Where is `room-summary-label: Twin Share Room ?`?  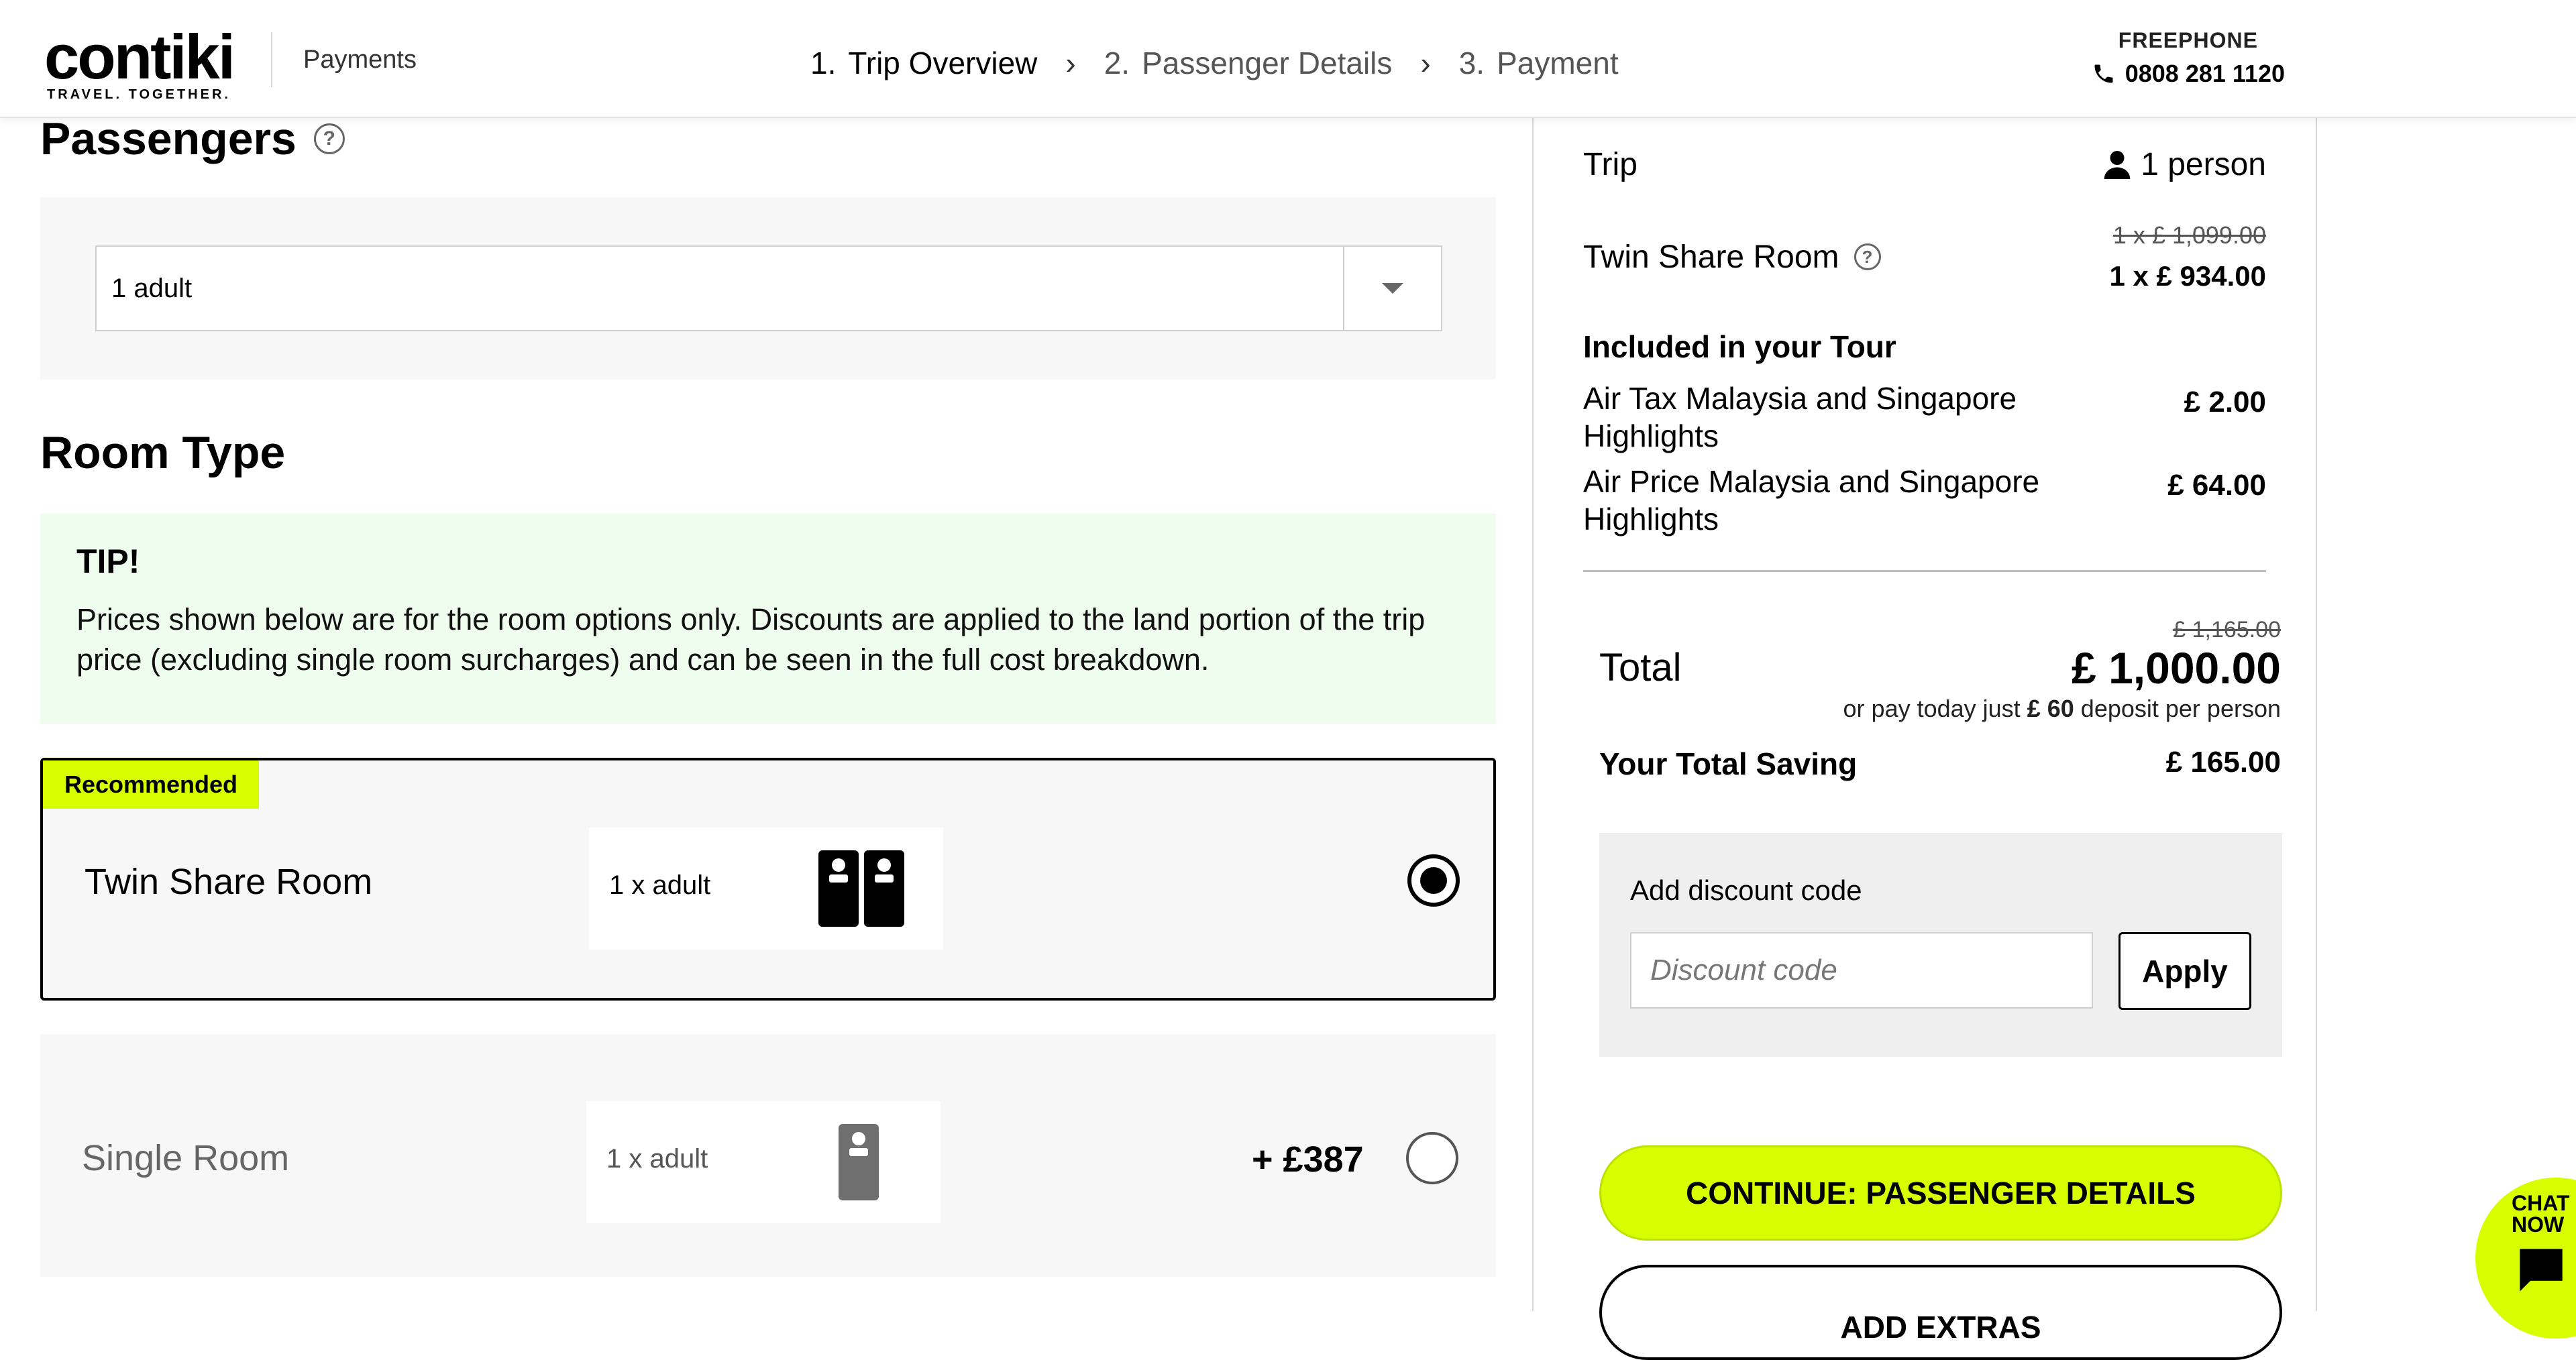
room-summary-label: Twin Share Room ? is located at coordinates (1732, 256).